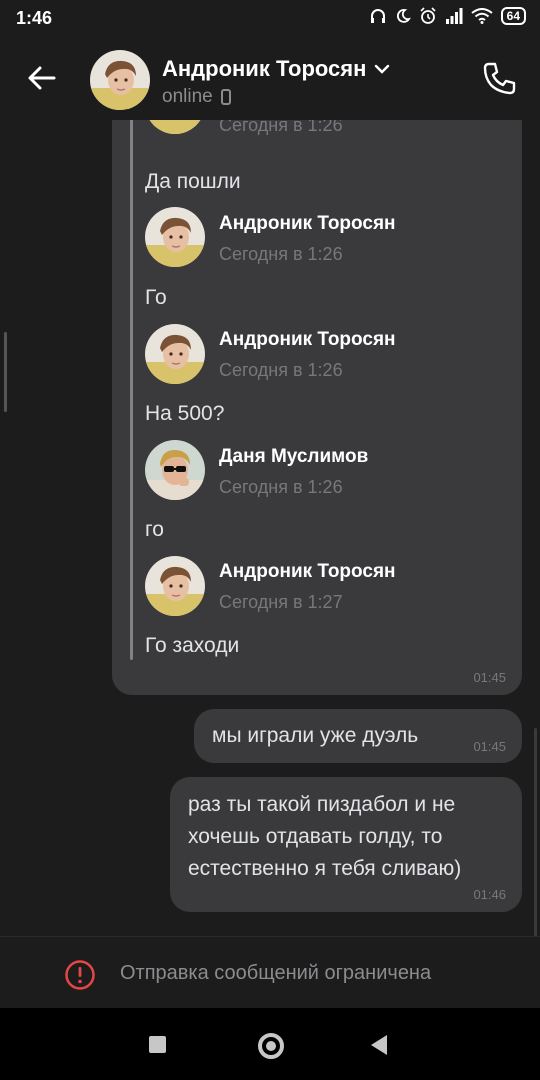 This screenshot has width=540, height=1080. What do you see at coordinates (156, 297) in the screenshot?
I see `forwarded-message-text: Го` at bounding box center [156, 297].